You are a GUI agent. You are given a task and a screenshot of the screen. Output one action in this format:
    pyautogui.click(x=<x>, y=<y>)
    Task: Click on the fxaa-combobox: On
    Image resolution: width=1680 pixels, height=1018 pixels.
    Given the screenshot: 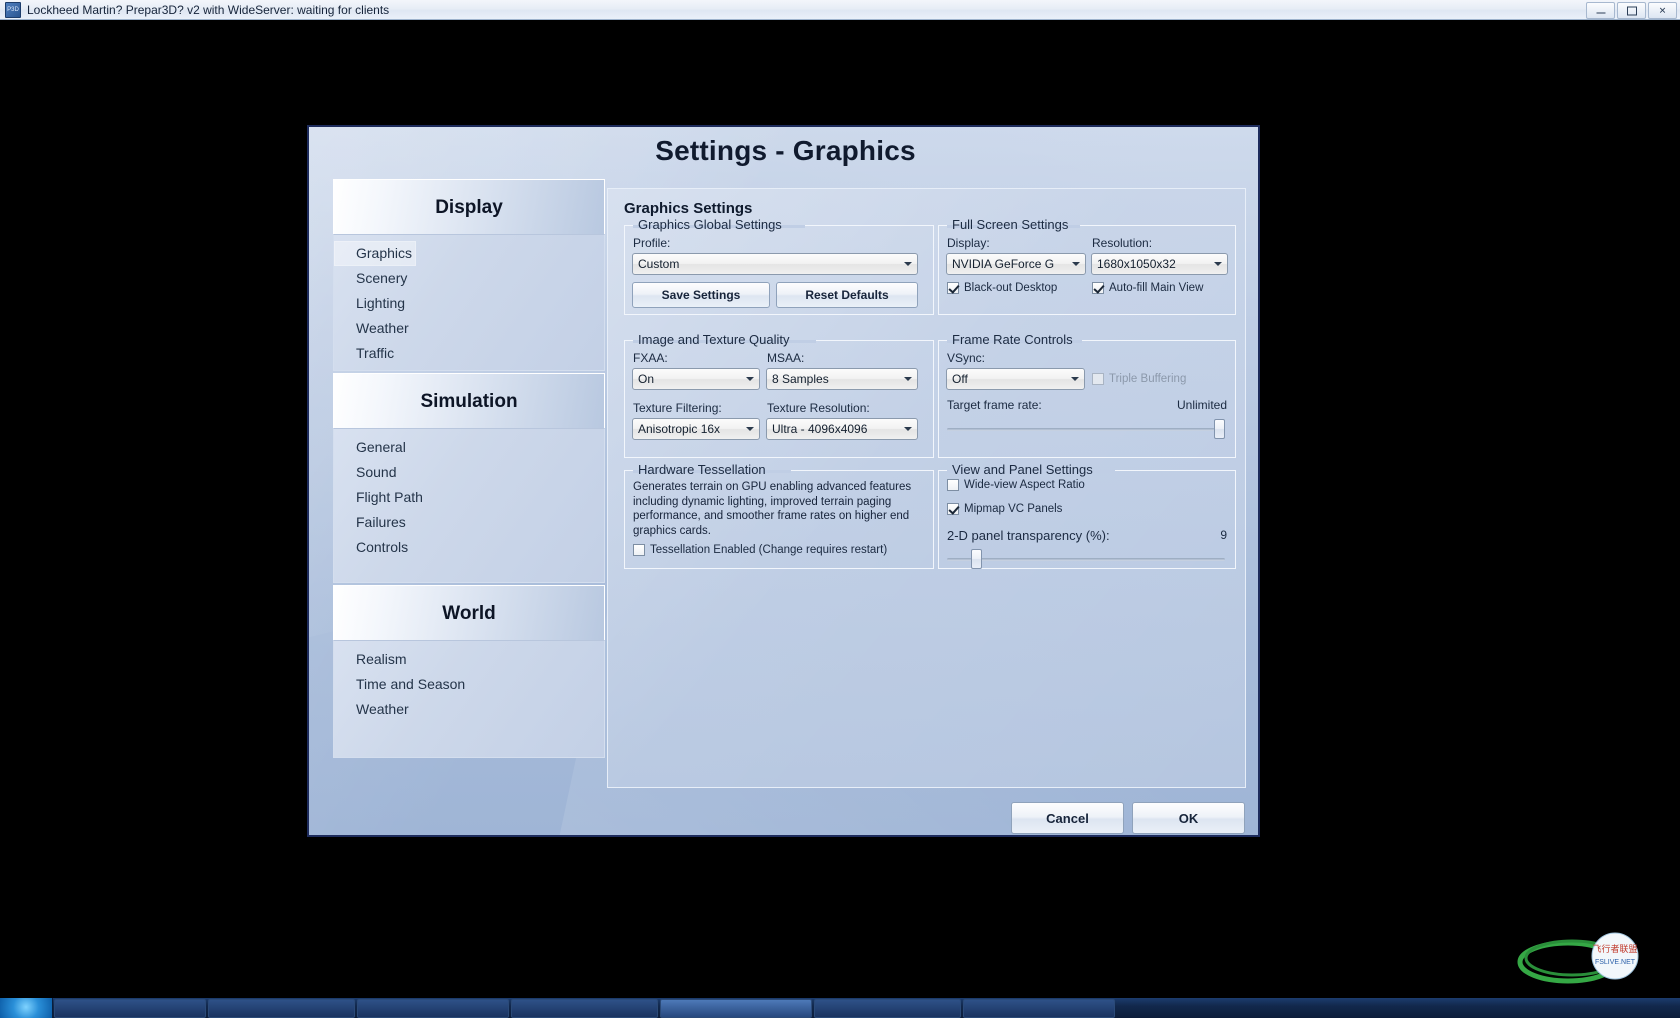 What is the action you would take?
    pyautogui.click(x=696, y=379)
    